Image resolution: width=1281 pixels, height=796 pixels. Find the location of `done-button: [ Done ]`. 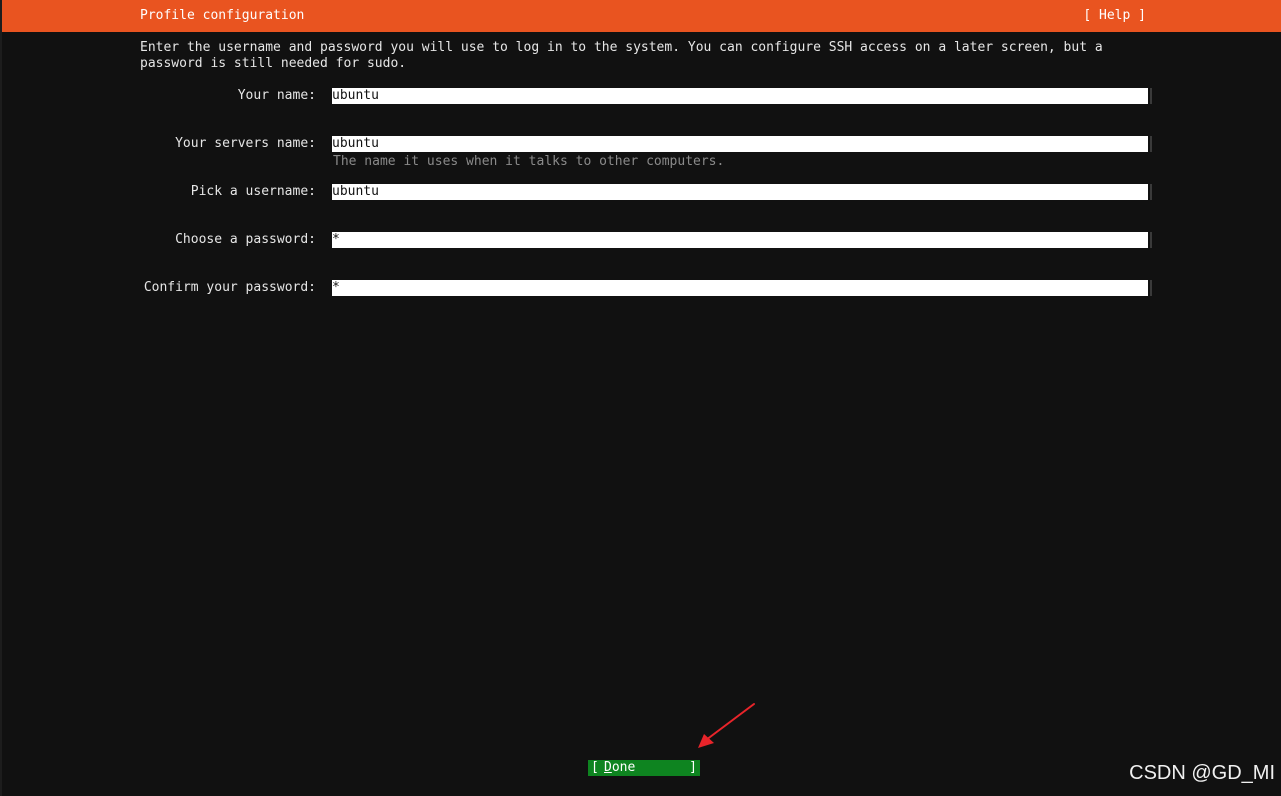

done-button: [ Done ] is located at coordinates (644, 768).